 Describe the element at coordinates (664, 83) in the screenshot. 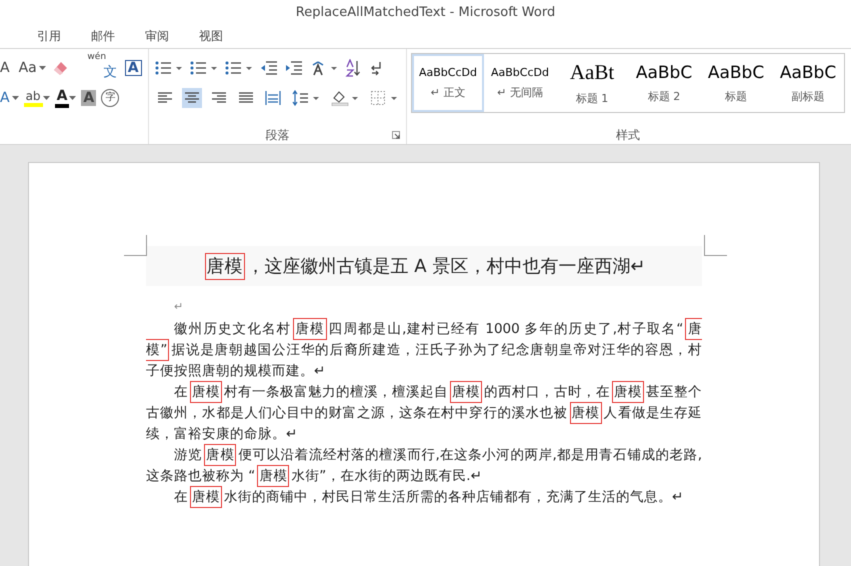

I see `style-option: AaBbC 标题 2` at that location.